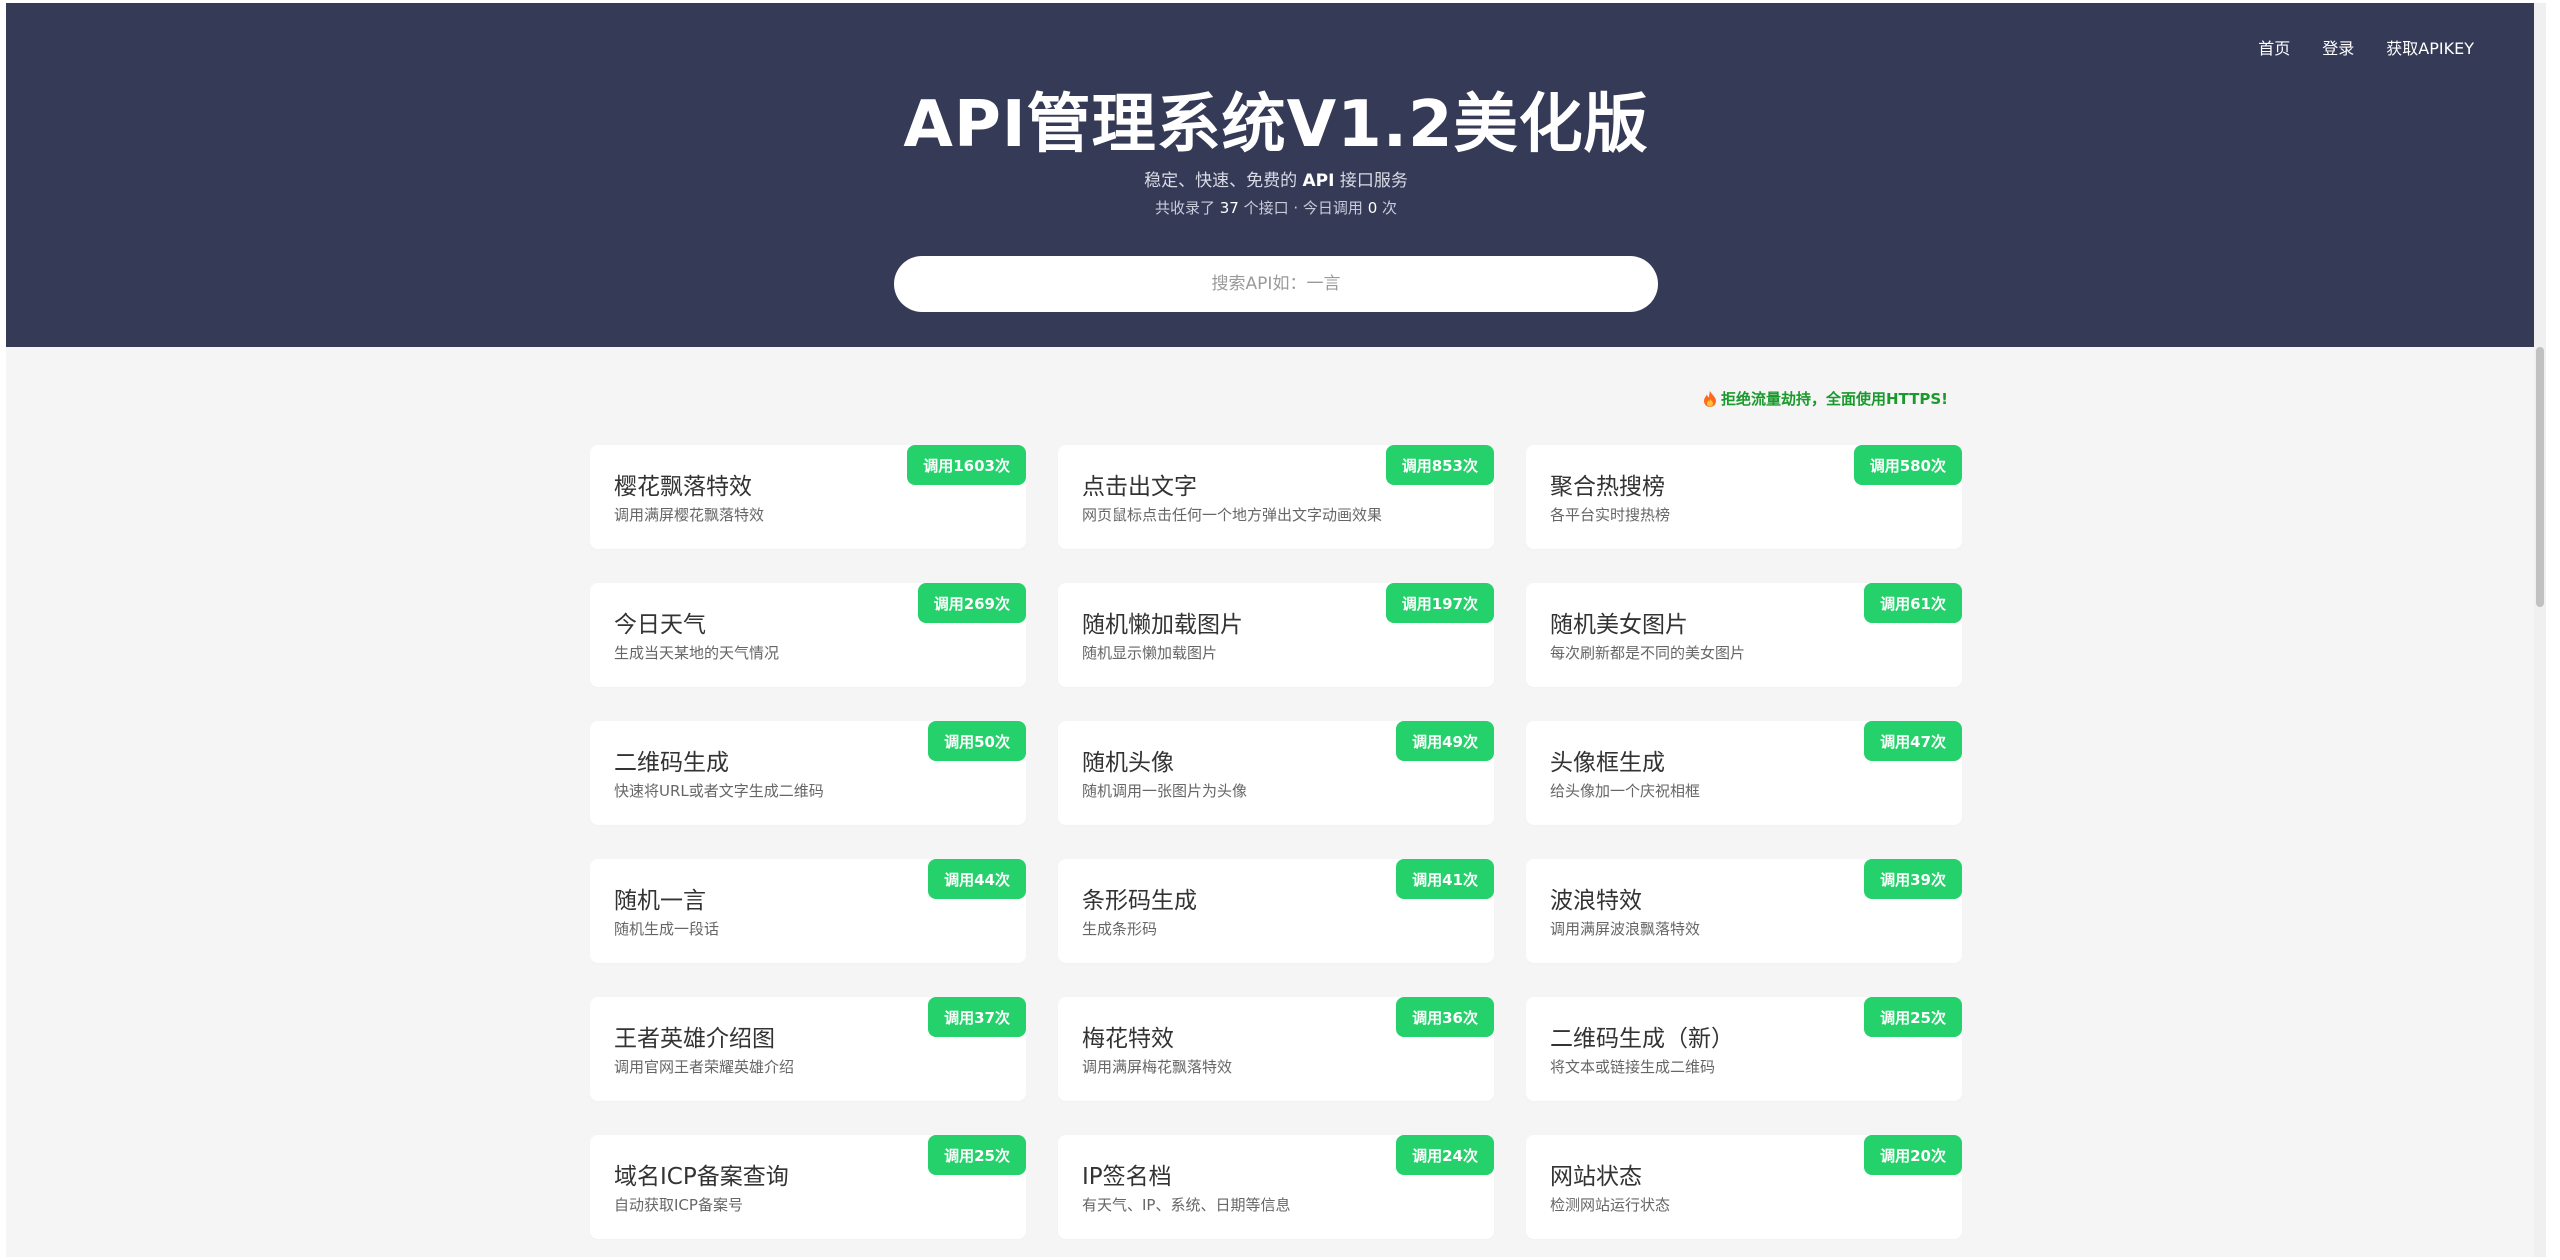 The width and height of the screenshot is (2560, 1260). Describe the element at coordinates (1907, 465) in the screenshot. I see `call-count-badge: 调用580次` at that location.